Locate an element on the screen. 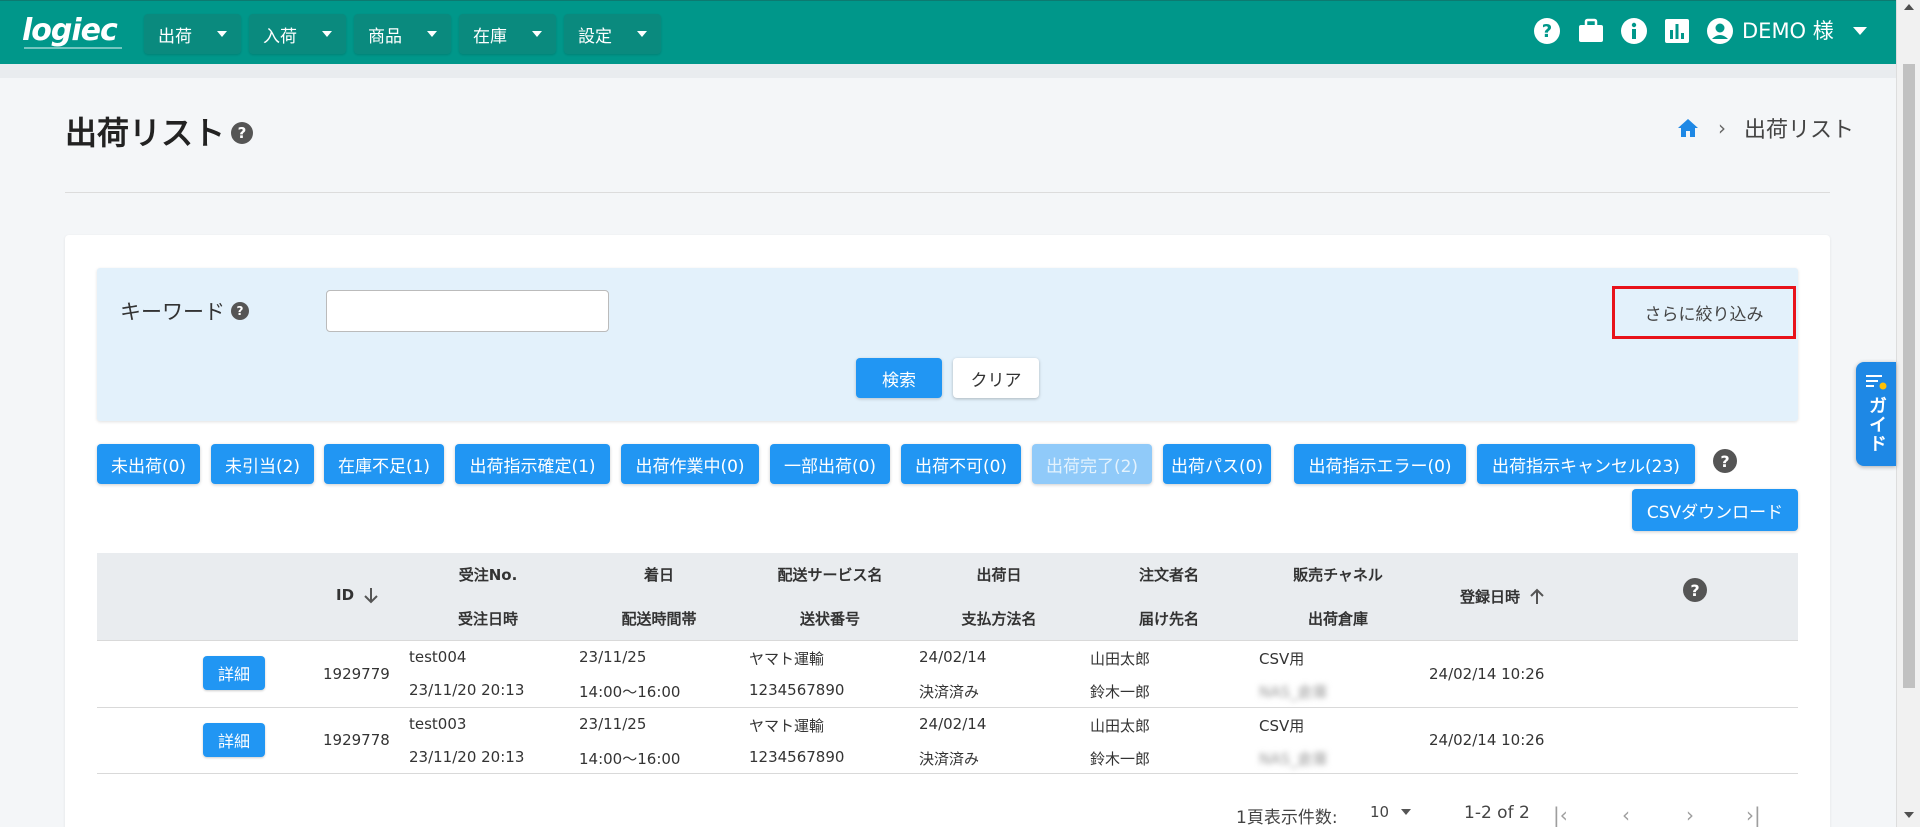  menu-receiving: 入荷 is located at coordinates (297, 34).